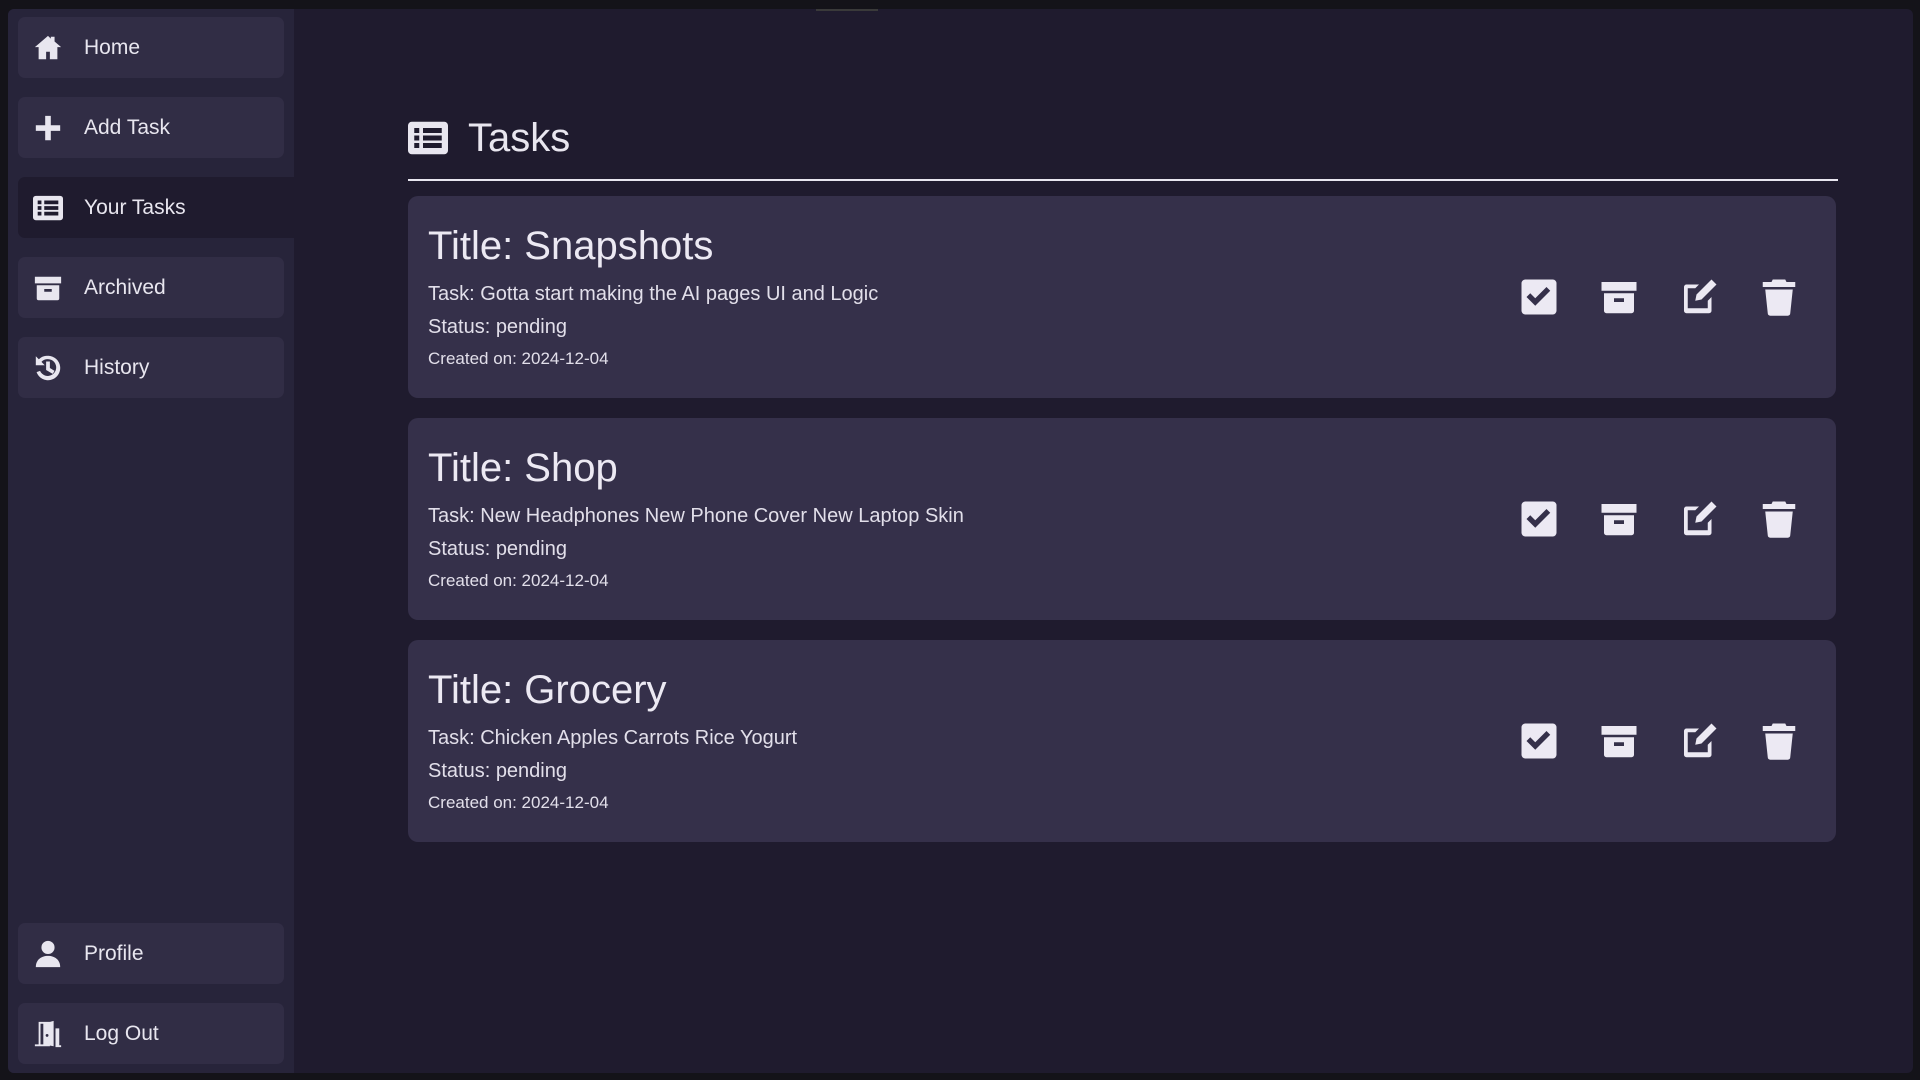 The width and height of the screenshot is (1920, 1080). I want to click on task-title: Title: Snapshots, so click(571, 246).